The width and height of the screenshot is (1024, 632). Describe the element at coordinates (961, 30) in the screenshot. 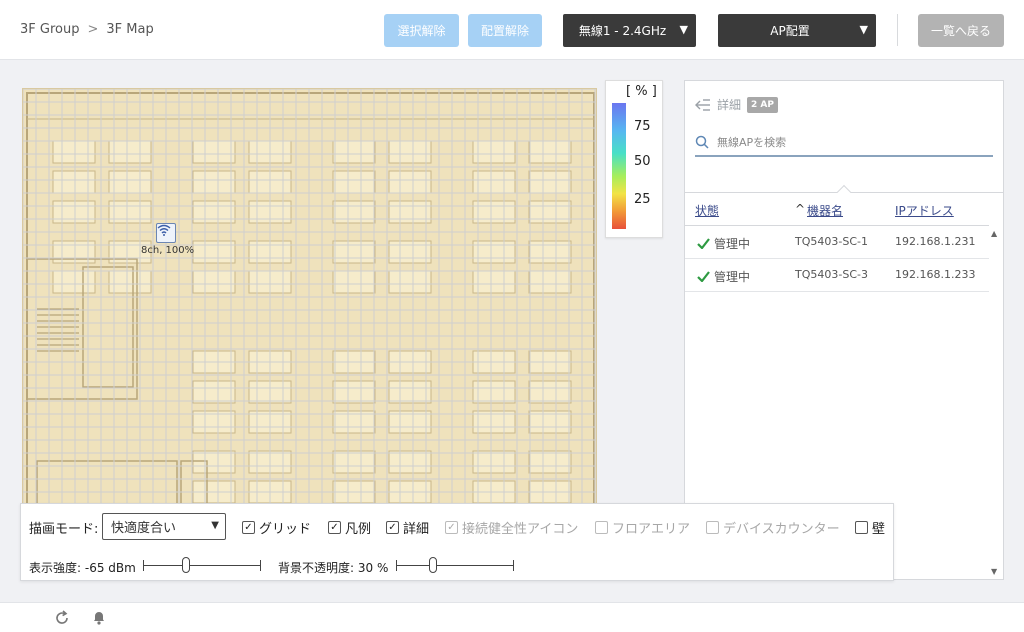

I see `back-to-list-button: 一覧へ戻る` at that location.